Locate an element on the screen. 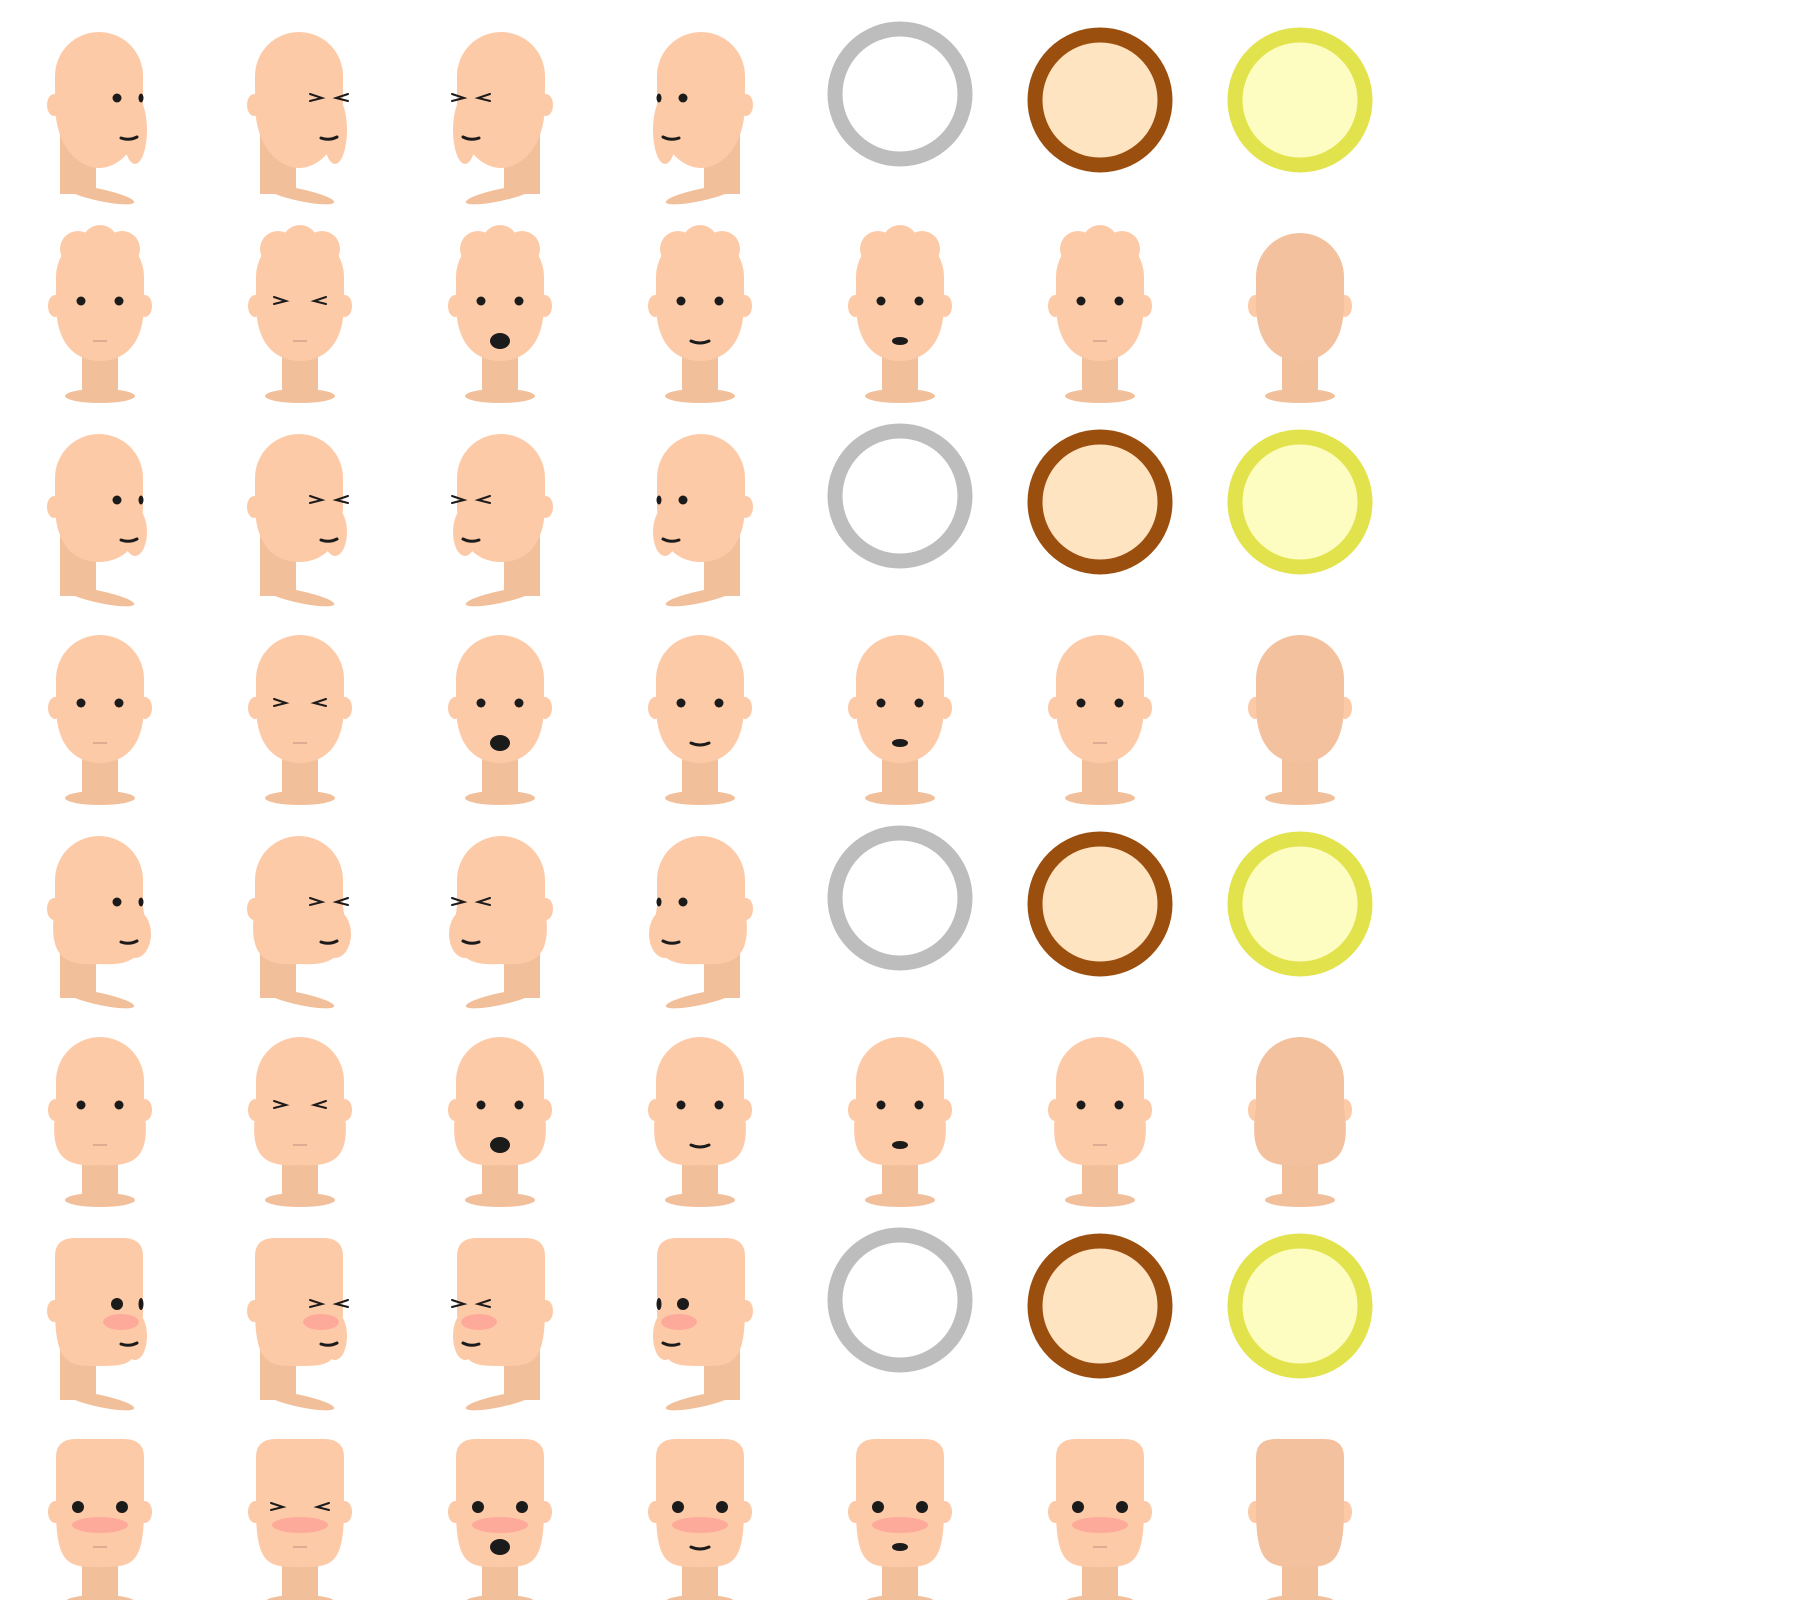  ring-yellow-icon is located at coordinates (1300, 502).